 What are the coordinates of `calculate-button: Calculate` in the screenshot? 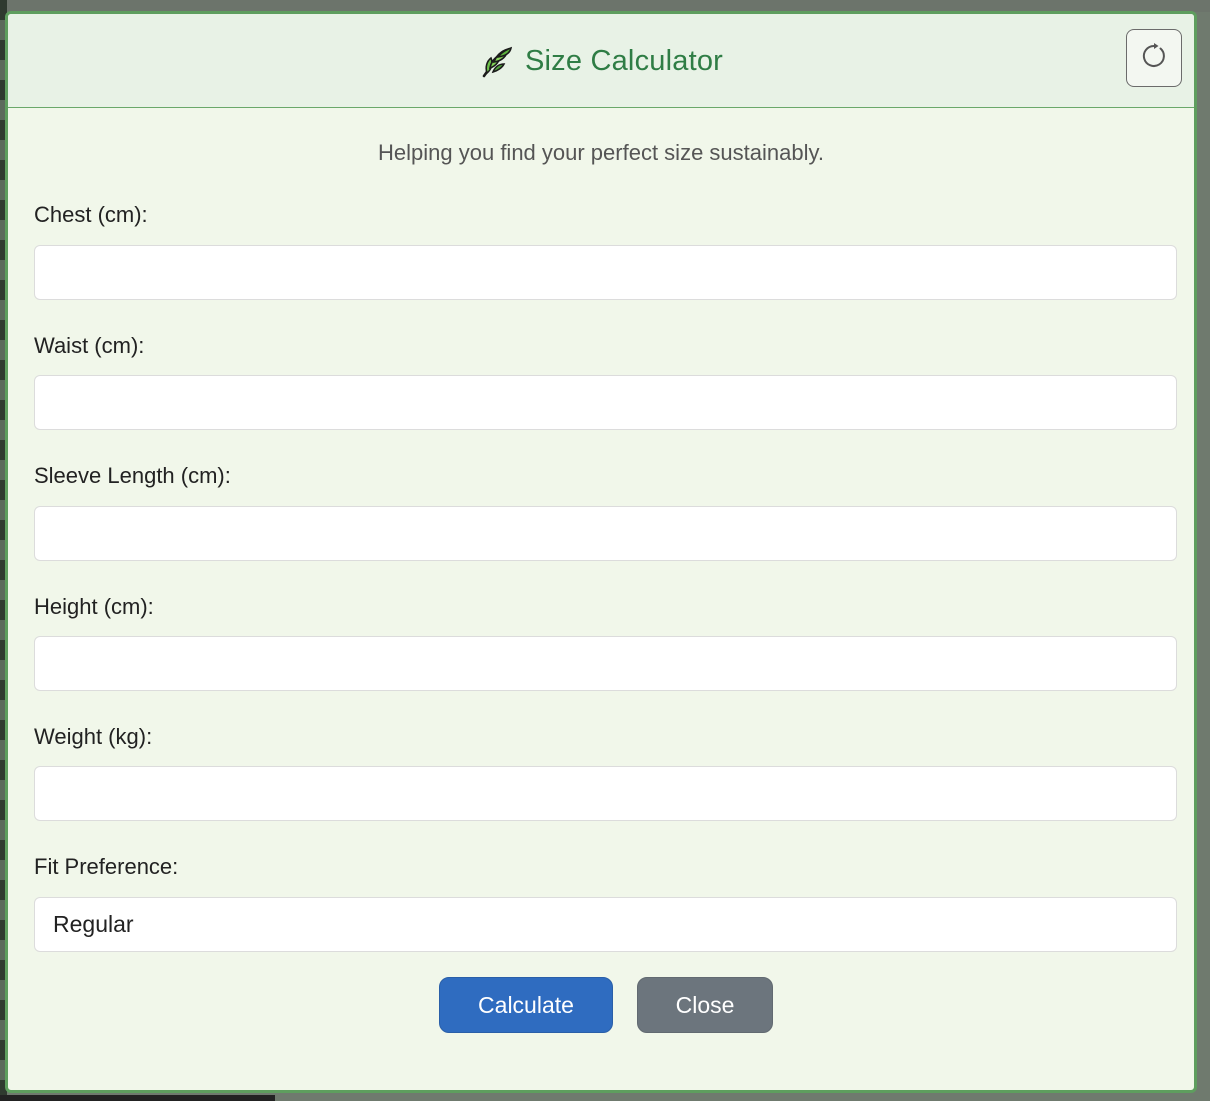 It's located at (526, 1005).